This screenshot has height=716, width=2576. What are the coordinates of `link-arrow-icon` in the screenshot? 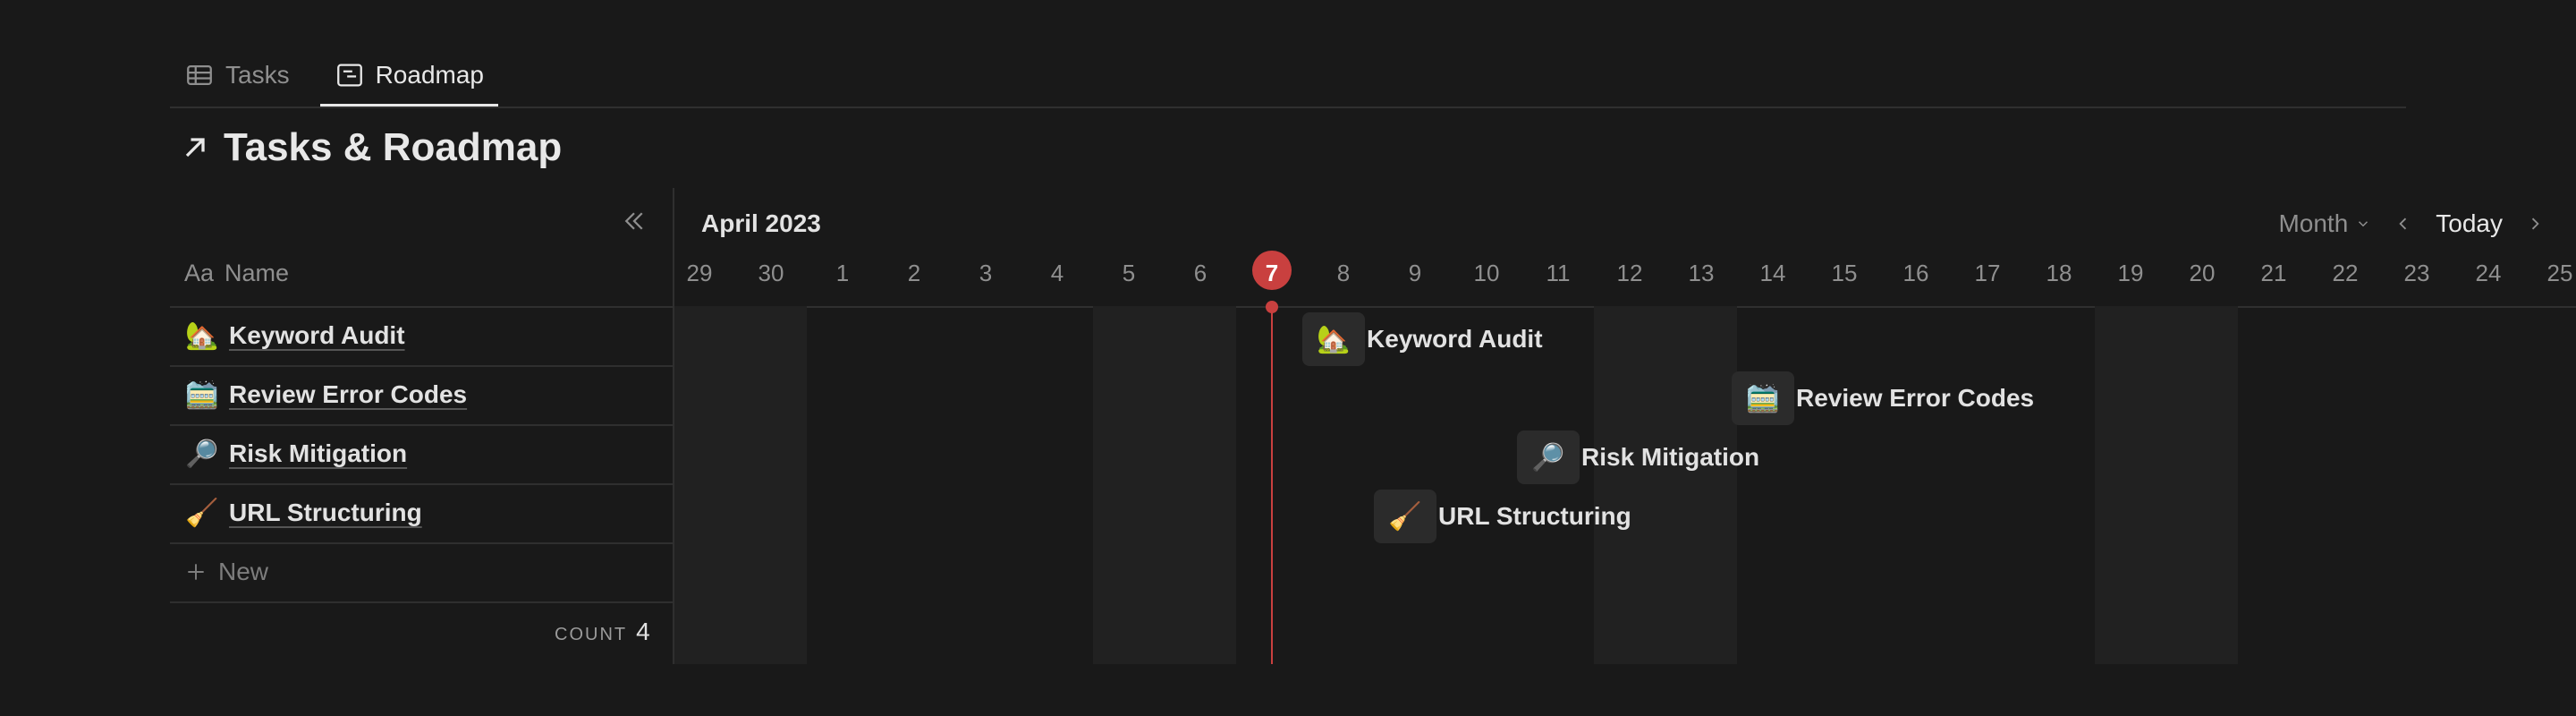 It's located at (195, 148).